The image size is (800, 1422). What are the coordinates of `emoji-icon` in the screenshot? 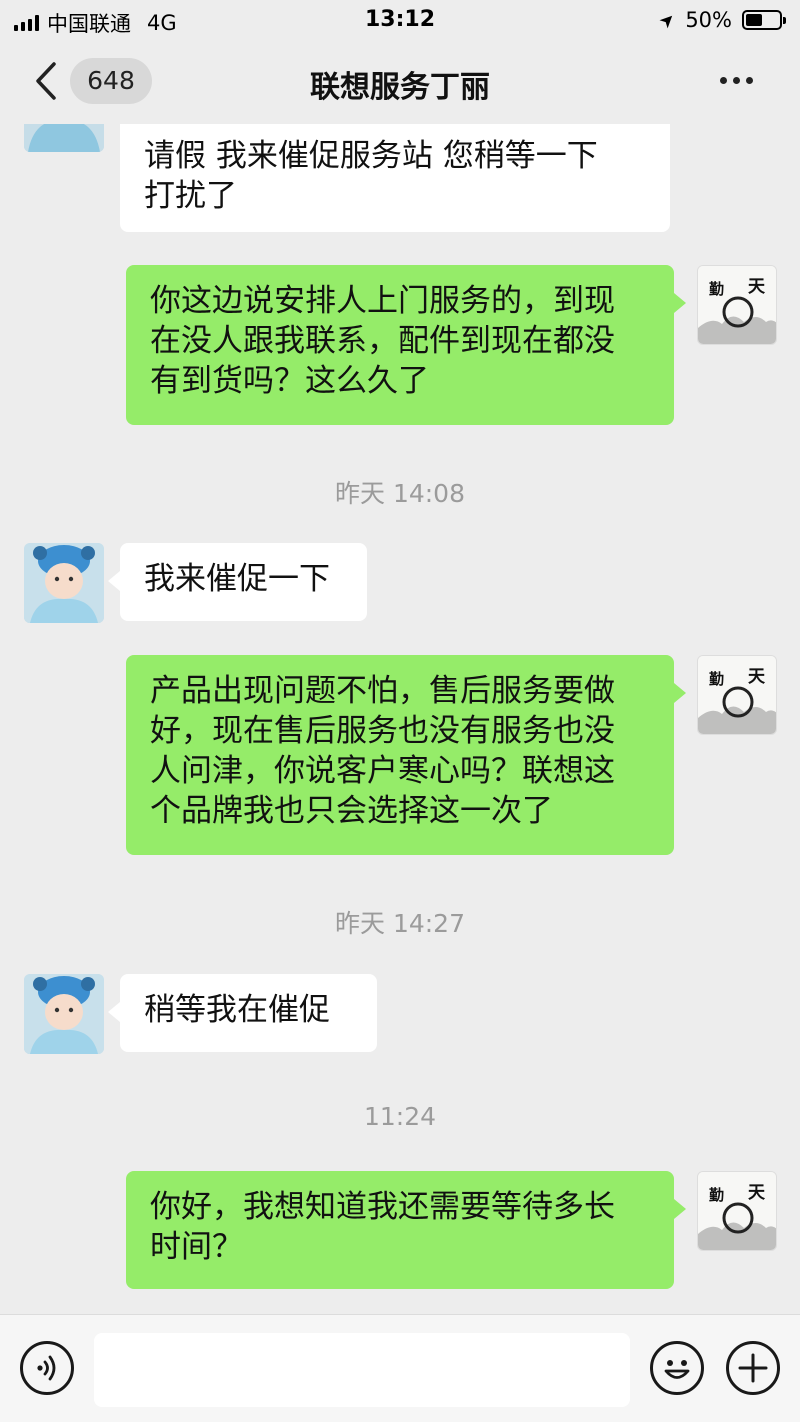 It's located at (677, 1369).